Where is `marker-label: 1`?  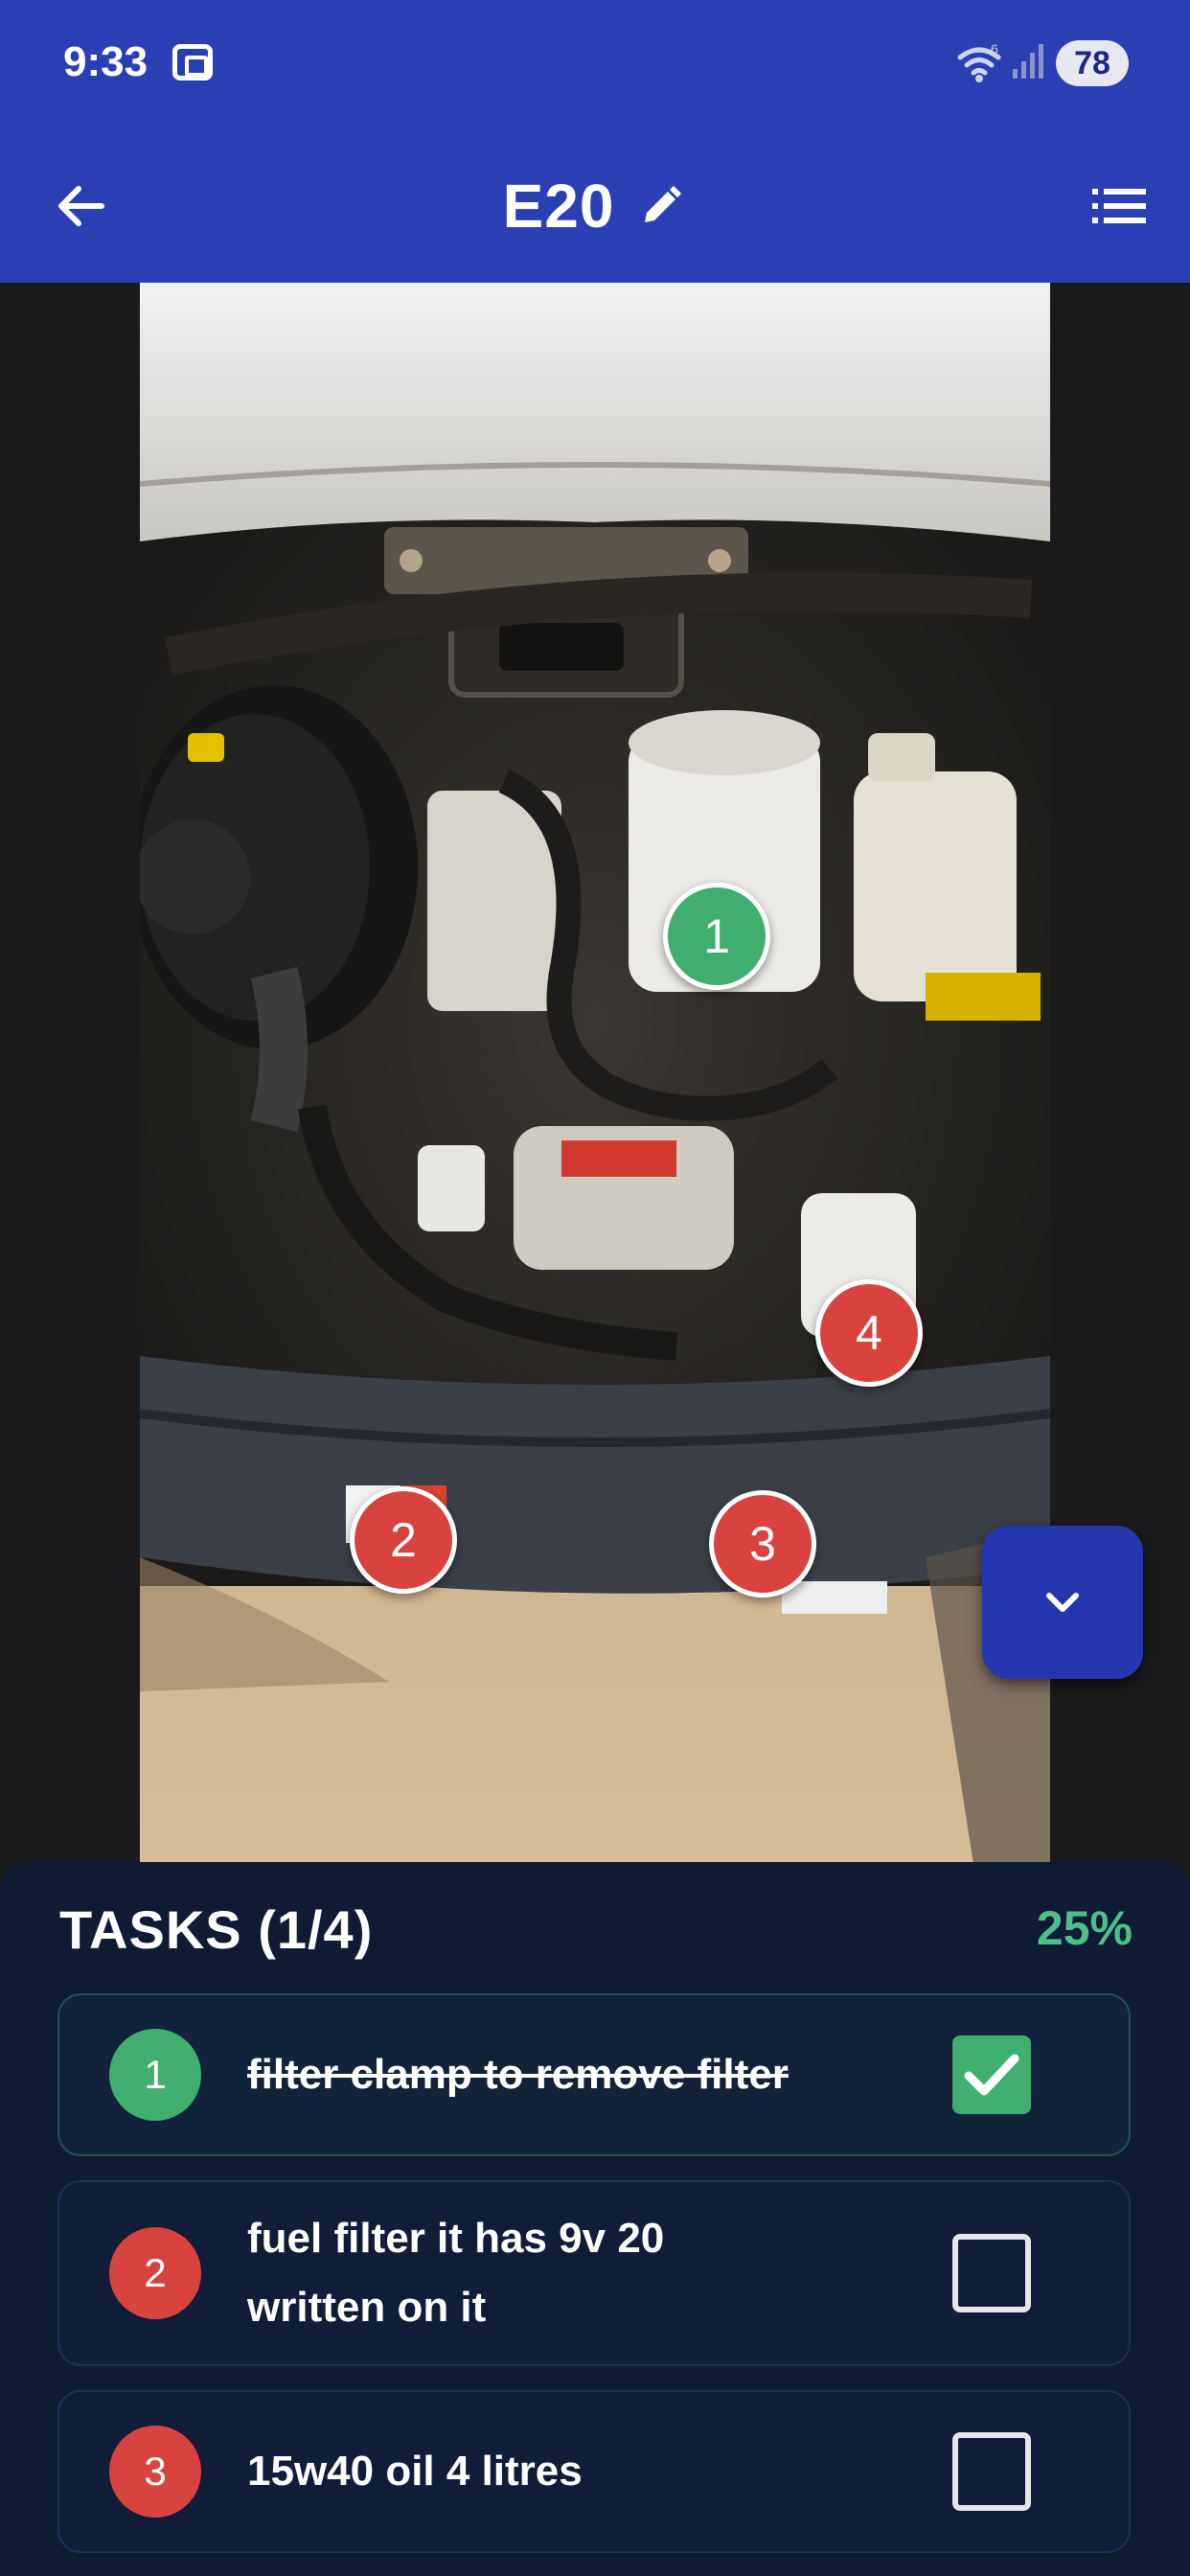
marker-label: 1 is located at coordinates (716, 936).